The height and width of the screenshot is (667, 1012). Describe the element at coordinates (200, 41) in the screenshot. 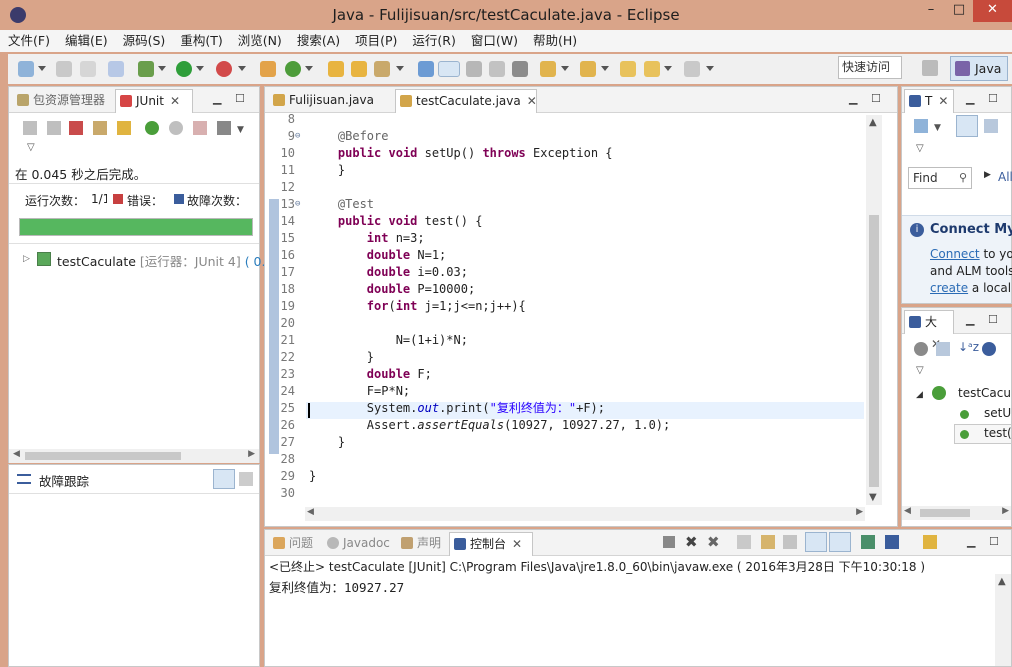

I see `menu-refactor: 重构(T)` at that location.